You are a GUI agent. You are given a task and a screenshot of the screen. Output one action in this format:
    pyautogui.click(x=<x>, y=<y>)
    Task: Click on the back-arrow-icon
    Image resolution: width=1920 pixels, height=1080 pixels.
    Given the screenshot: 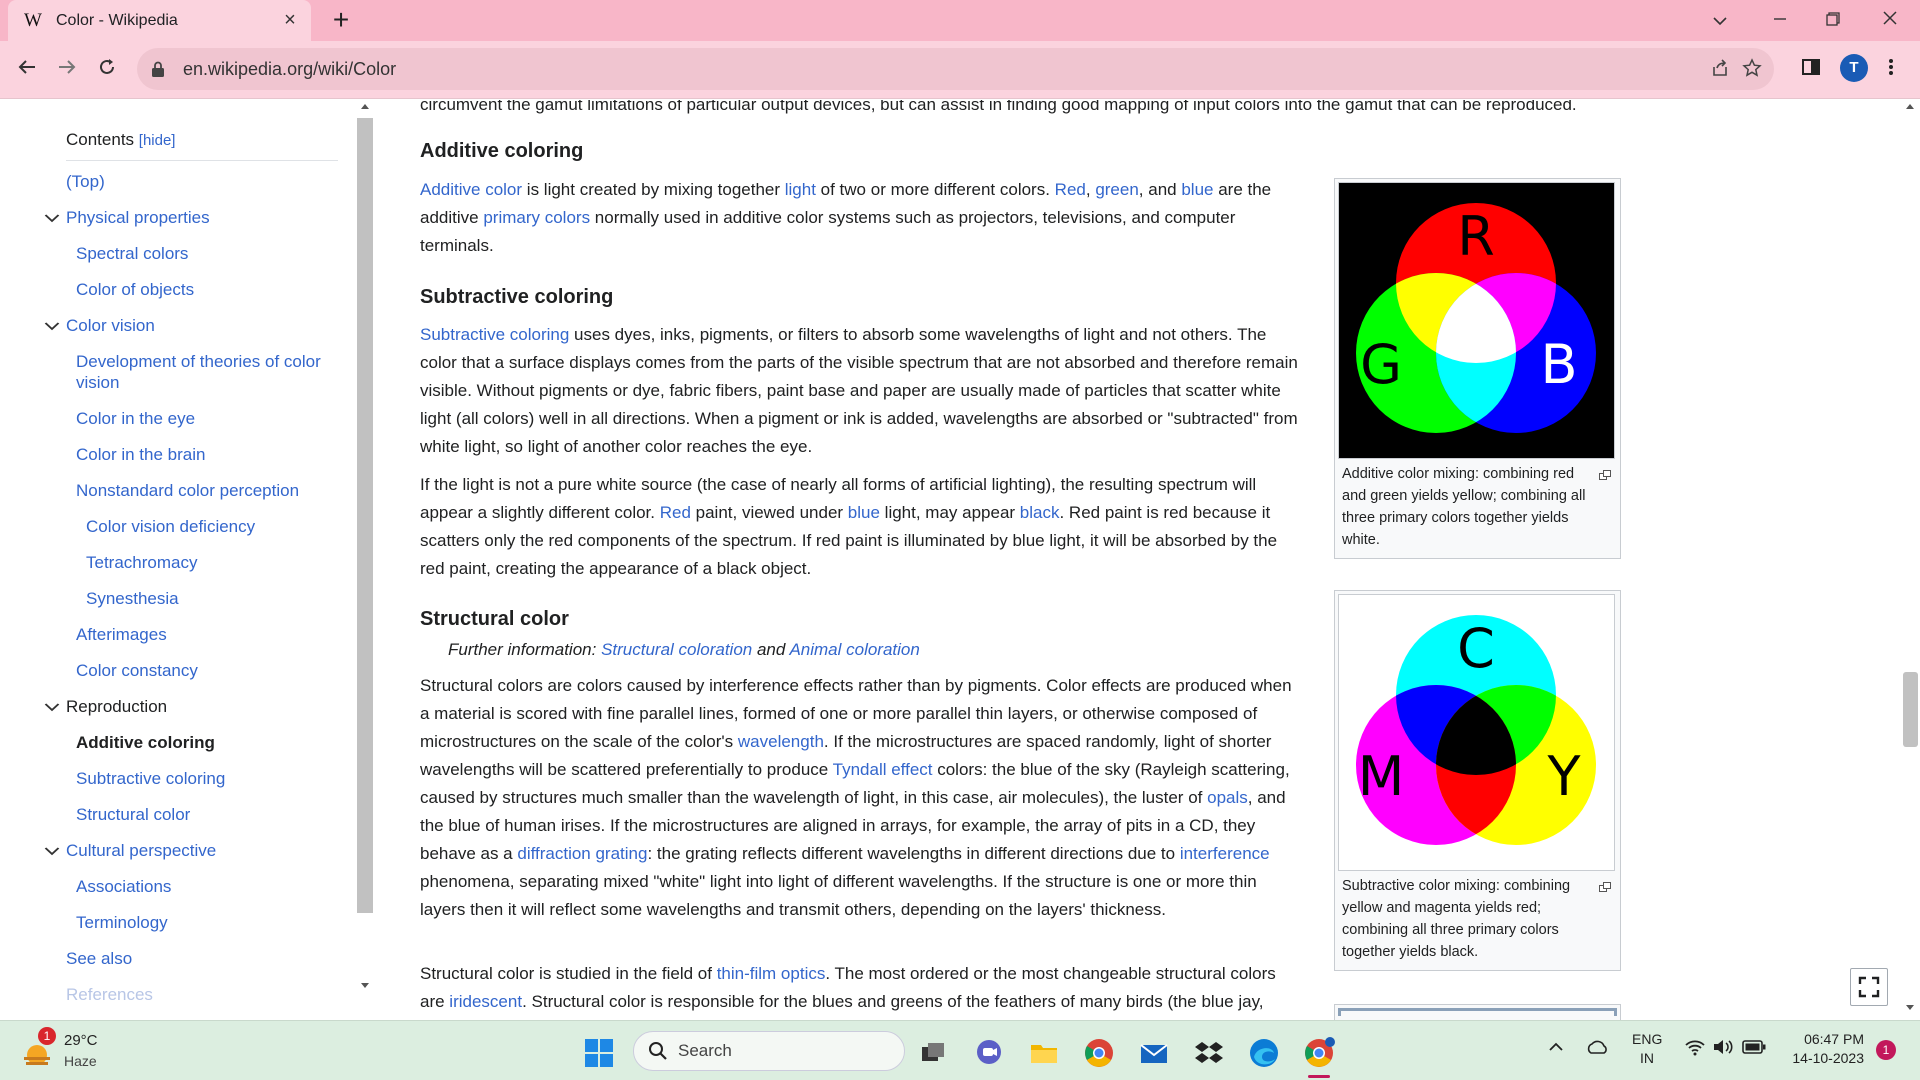 What is the action you would take?
    pyautogui.click(x=27, y=70)
    